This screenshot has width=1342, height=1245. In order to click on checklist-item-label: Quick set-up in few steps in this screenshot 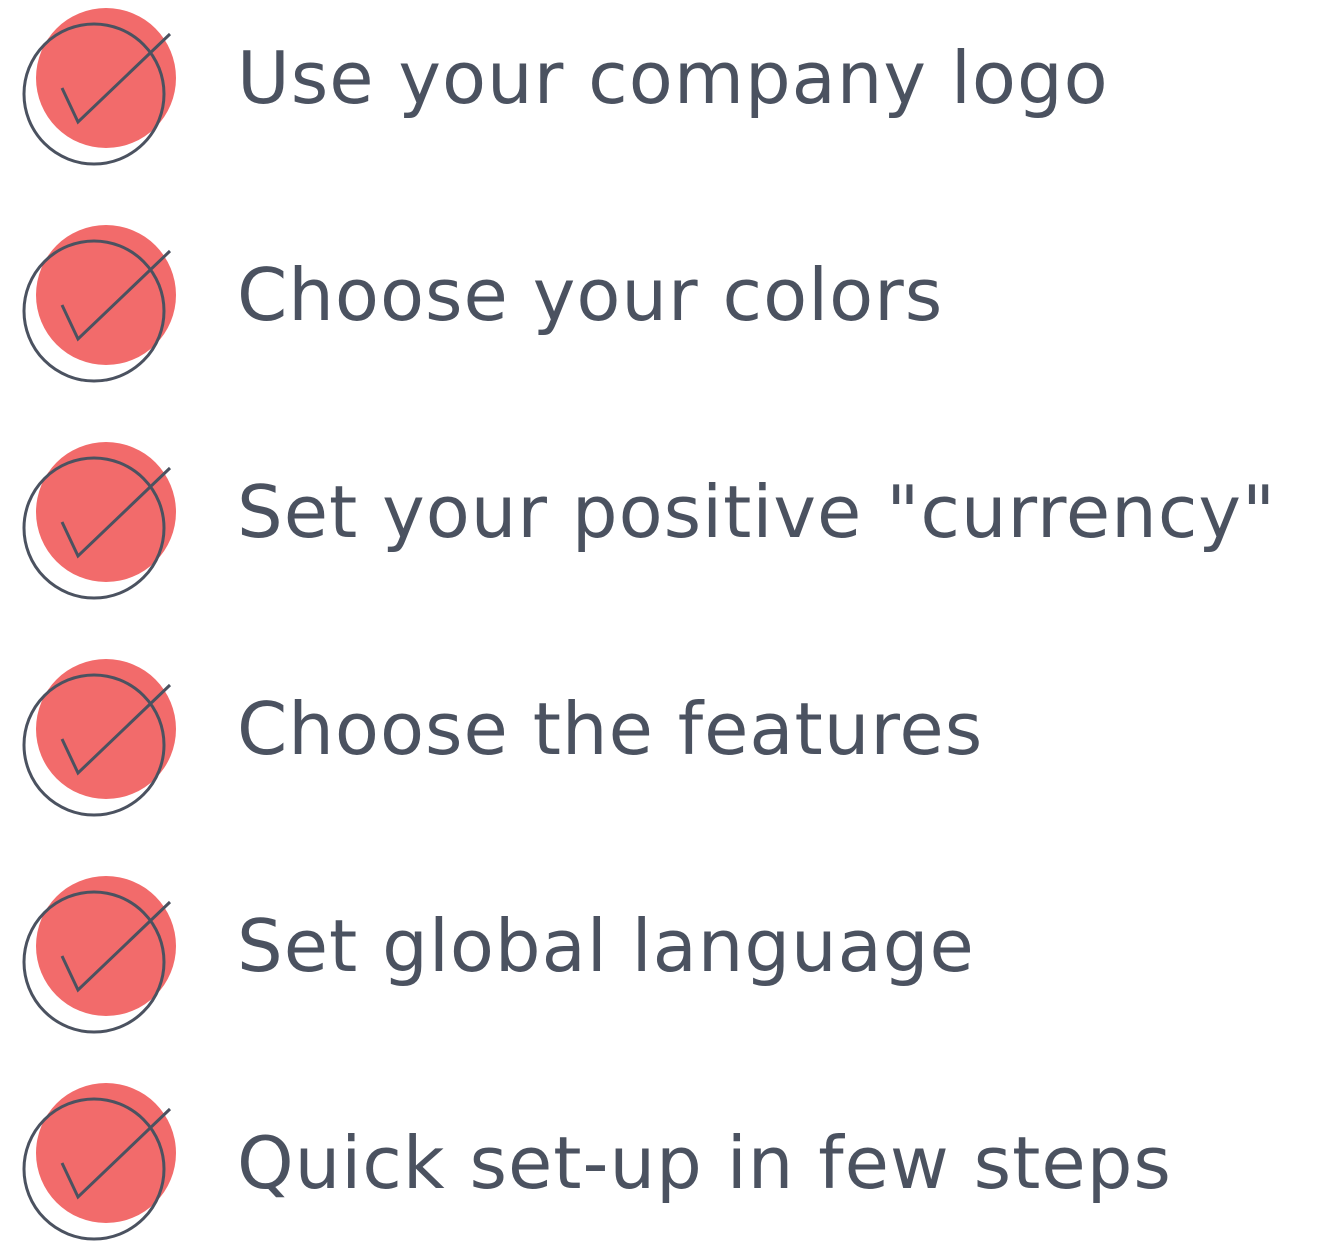, I will do `click(704, 1163)`.